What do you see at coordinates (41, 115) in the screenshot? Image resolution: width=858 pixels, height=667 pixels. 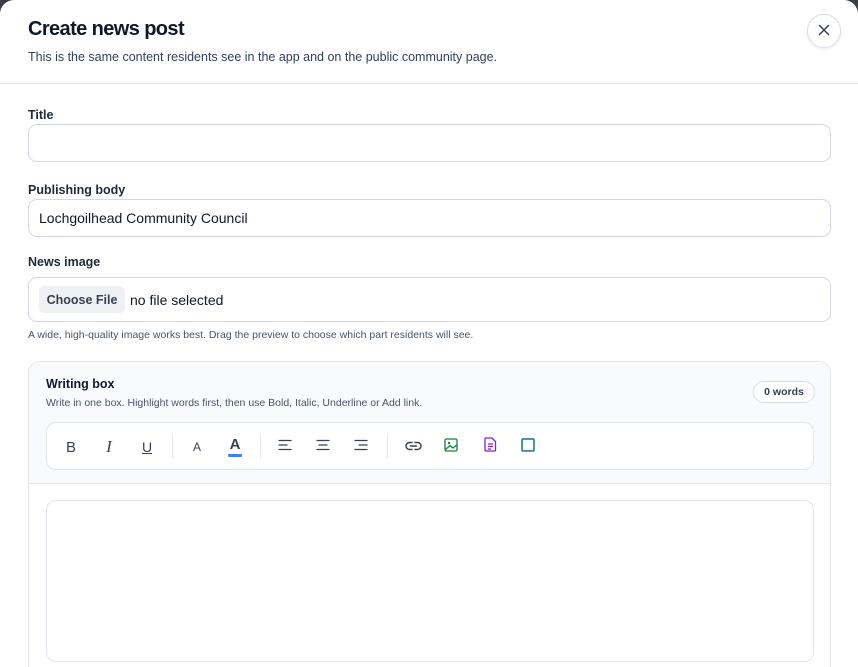 I see `title-label: Title` at bounding box center [41, 115].